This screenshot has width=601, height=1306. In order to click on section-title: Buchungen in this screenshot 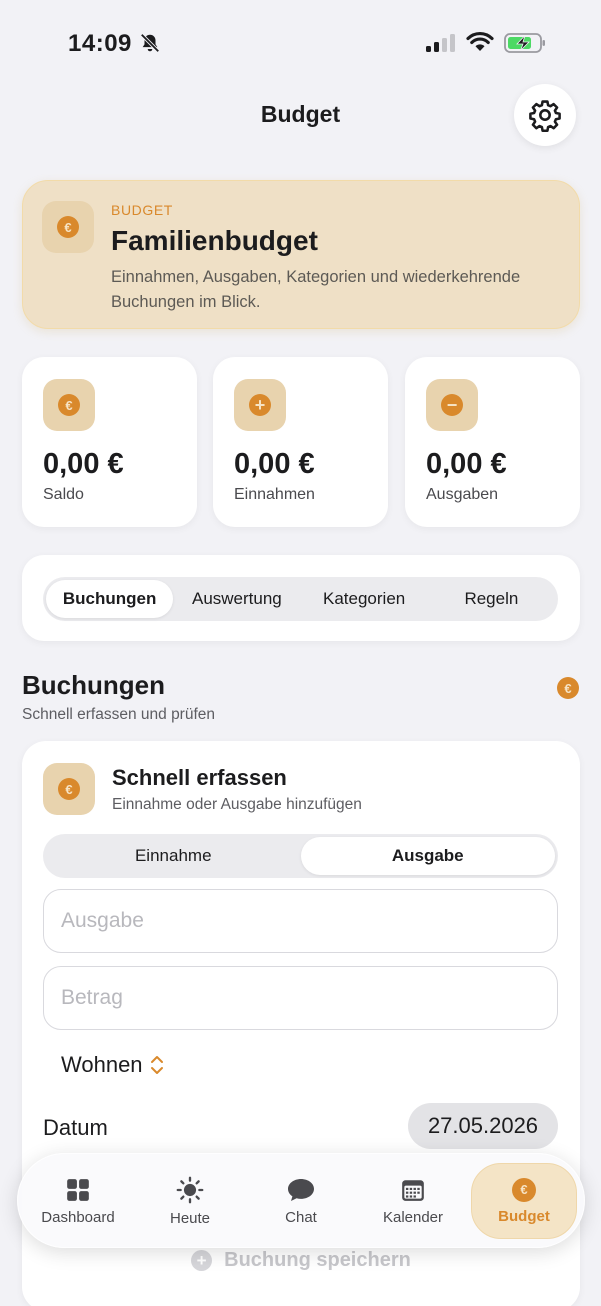, I will do `click(93, 685)`.